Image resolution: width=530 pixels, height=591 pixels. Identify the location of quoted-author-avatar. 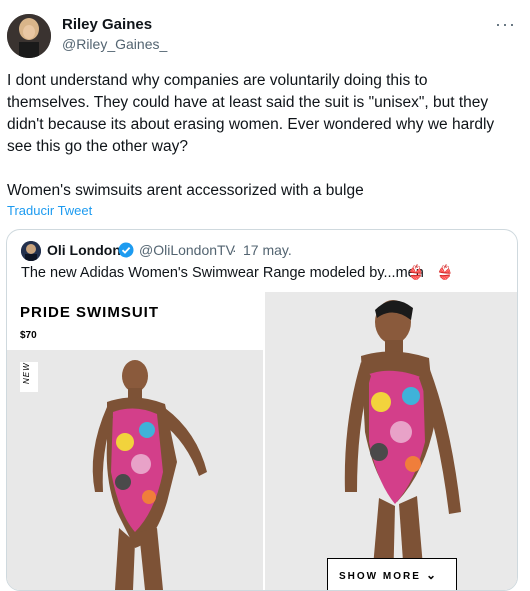
(31, 251).